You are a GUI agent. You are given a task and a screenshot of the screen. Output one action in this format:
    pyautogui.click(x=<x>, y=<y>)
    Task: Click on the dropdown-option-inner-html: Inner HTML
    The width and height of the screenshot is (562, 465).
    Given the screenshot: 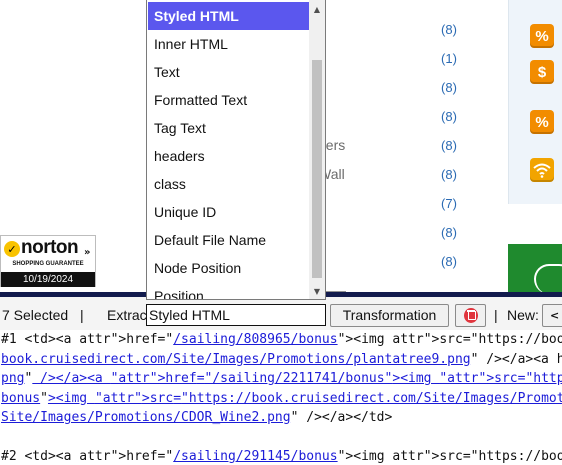 What is the action you would take?
    pyautogui.click(x=228, y=44)
    